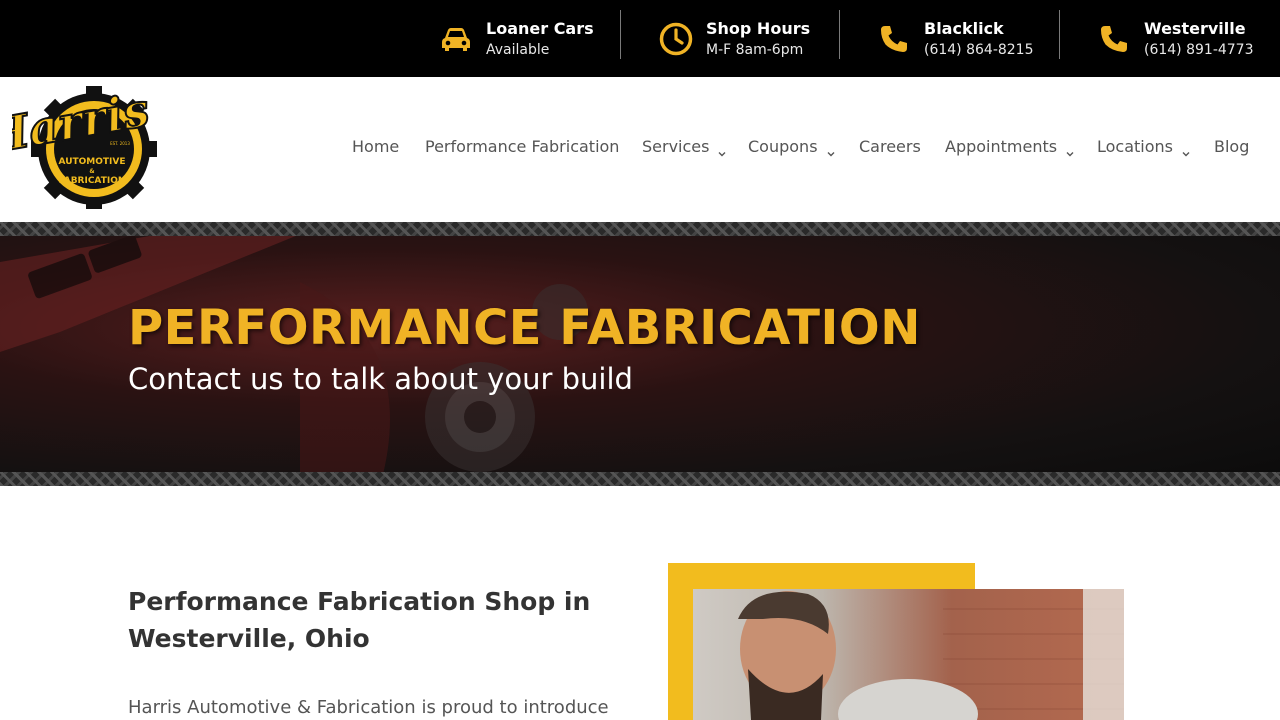  I want to click on hero-subtitle: Contact us to talk about your build, so click(380, 379).